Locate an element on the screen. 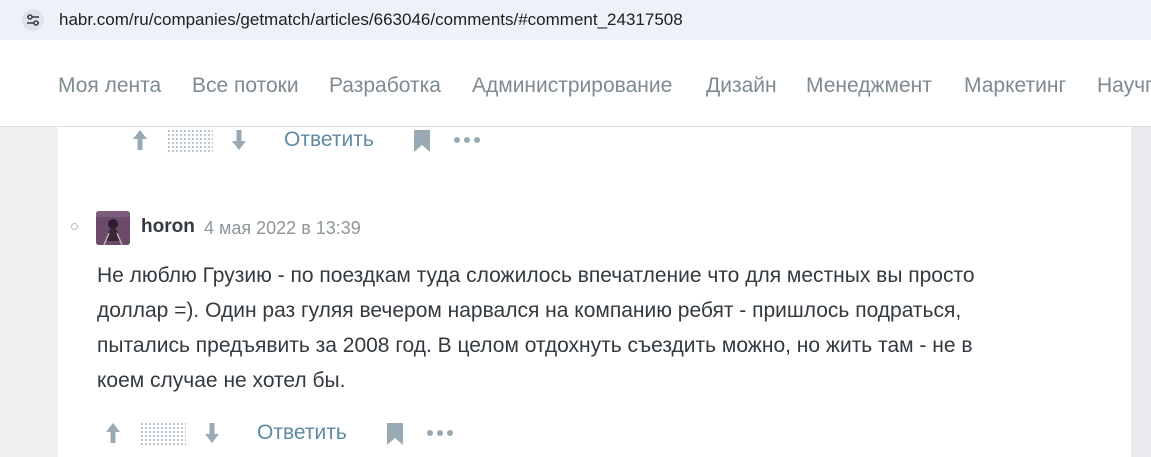  nav-item-design: Дизайн is located at coordinates (741, 86).